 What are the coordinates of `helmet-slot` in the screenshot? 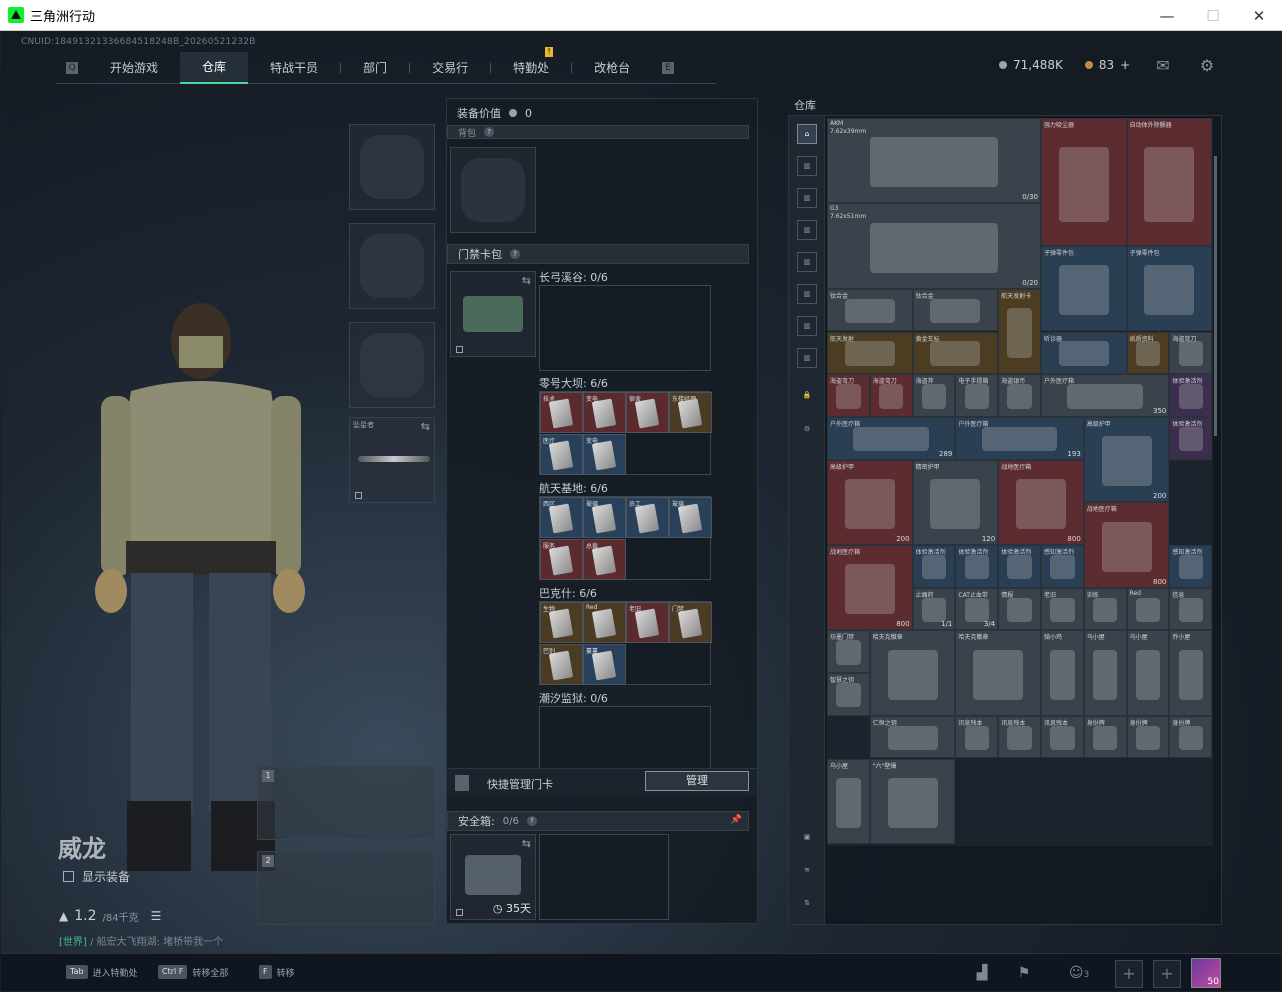 It's located at (392, 167).